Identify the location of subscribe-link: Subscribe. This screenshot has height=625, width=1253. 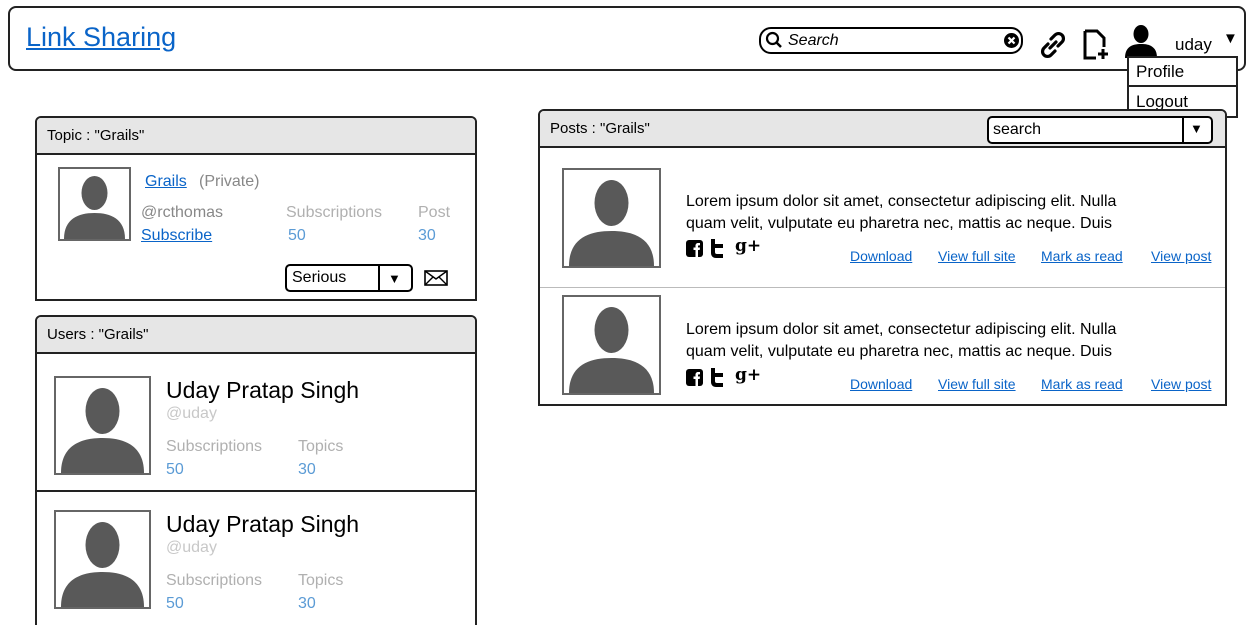
(176, 236).